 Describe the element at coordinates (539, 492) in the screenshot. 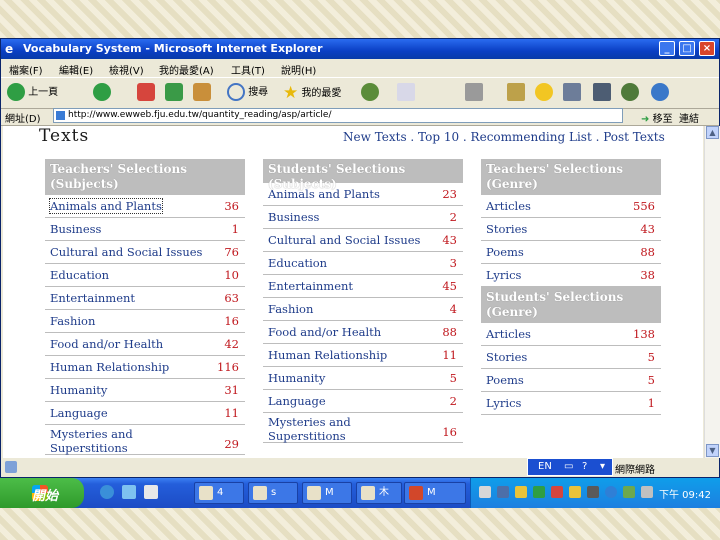

I see `tray-shield-icon` at that location.